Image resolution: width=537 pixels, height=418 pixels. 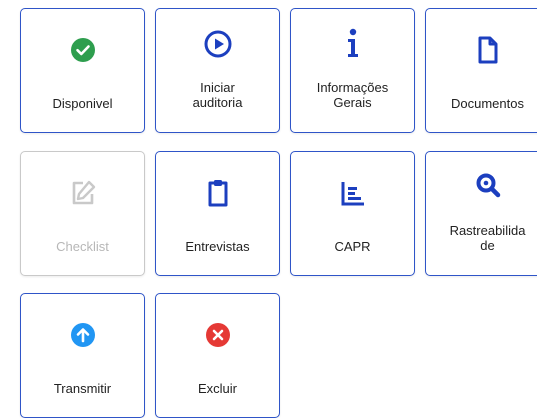 I want to click on clipboard-icon, so click(x=217, y=193).